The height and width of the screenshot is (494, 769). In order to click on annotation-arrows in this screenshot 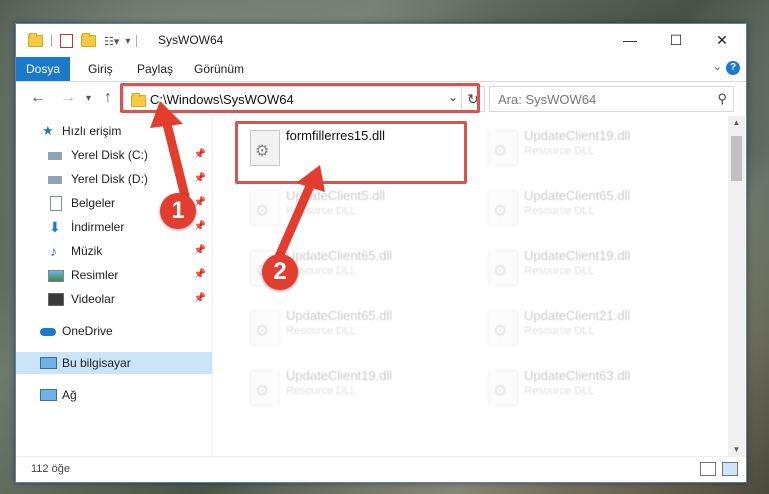, I will do `click(237, 182)`.